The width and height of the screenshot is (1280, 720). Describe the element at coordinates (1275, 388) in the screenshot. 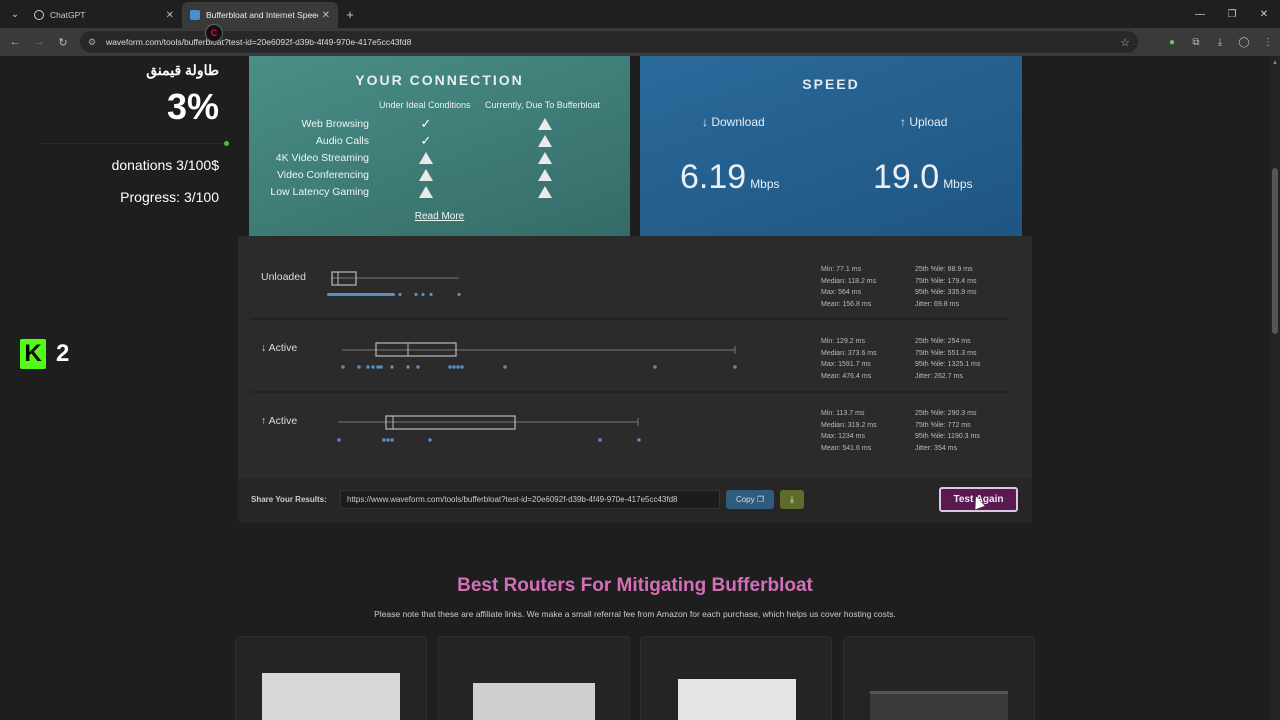

I see `page-scrollbar: ▲` at that location.